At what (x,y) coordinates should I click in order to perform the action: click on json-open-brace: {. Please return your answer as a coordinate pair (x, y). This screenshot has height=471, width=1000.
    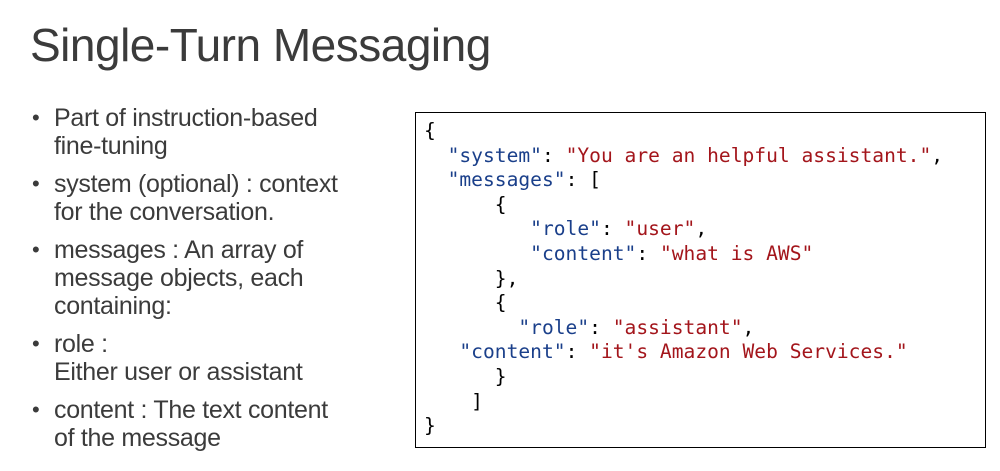
    Looking at the image, I should click on (430, 130).